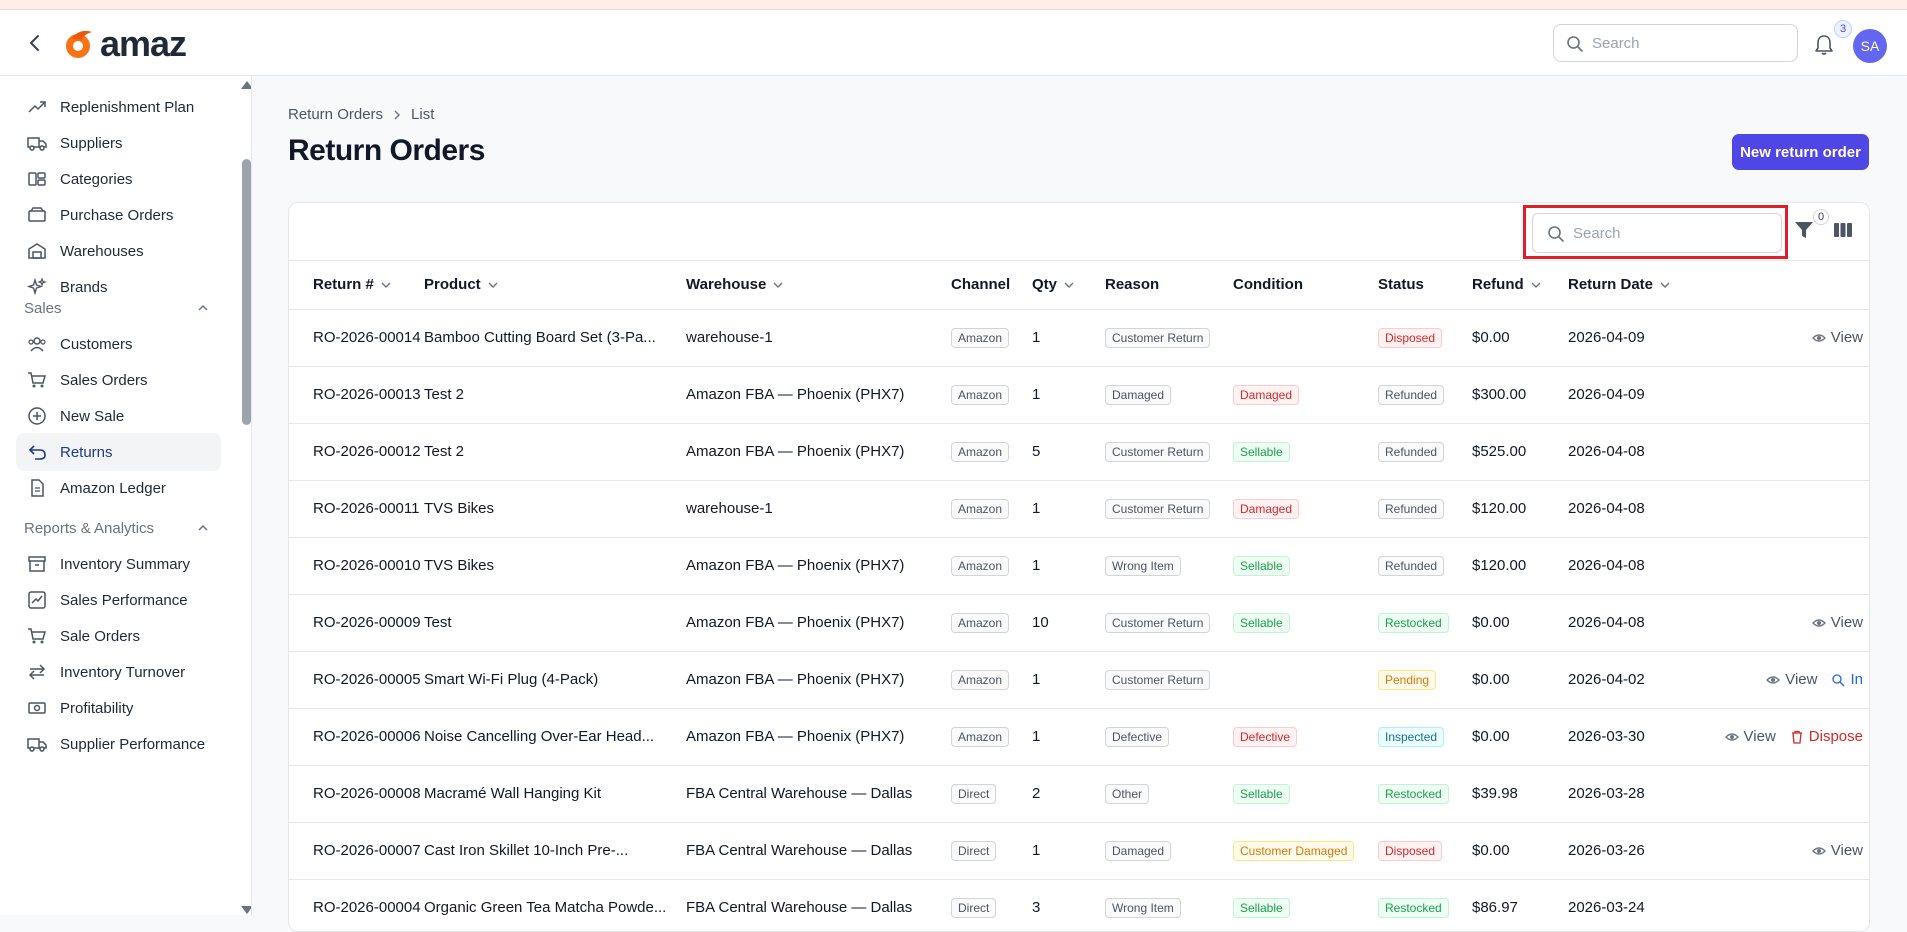 This screenshot has width=1907, height=932. Describe the element at coordinates (1520, 794) in the screenshot. I see `cell-refund: $39.98` at that location.